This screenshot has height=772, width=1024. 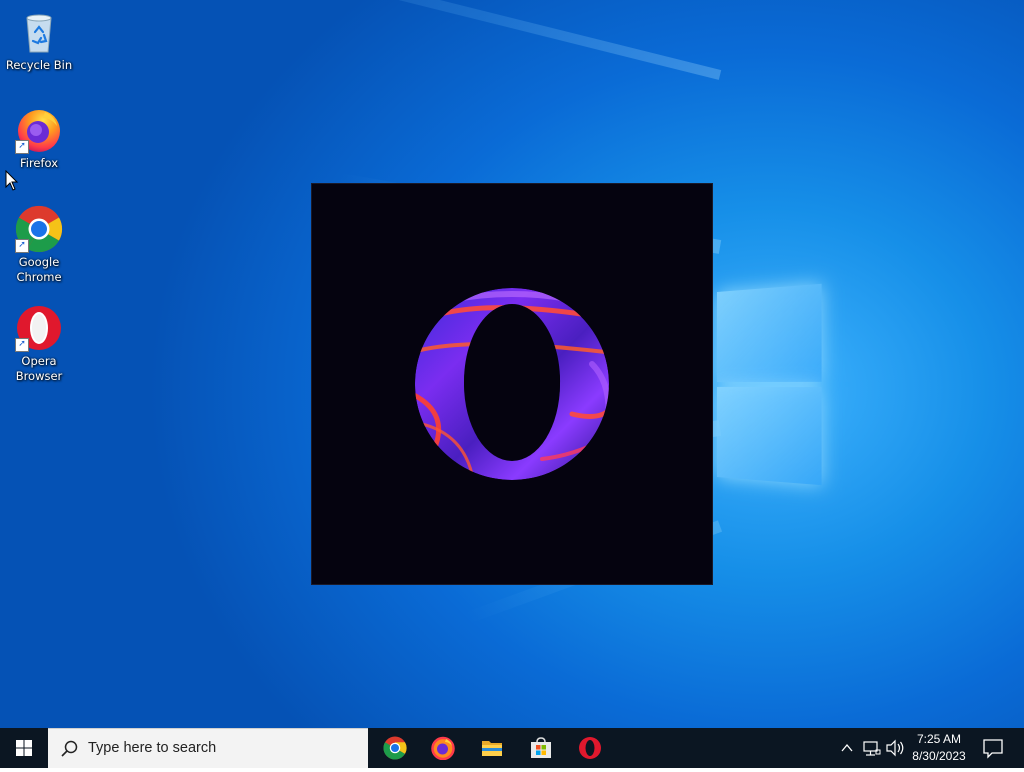 I want to click on search-icon, so click(x=69, y=748).